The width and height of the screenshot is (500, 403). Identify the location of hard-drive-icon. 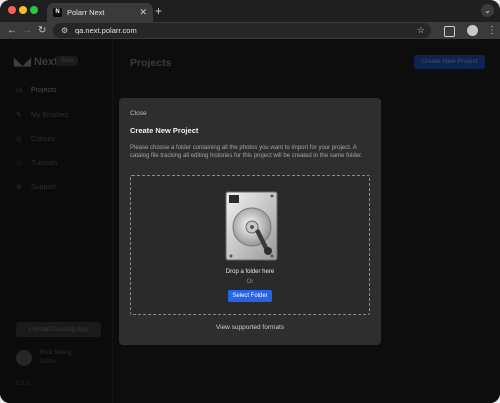
(251, 226).